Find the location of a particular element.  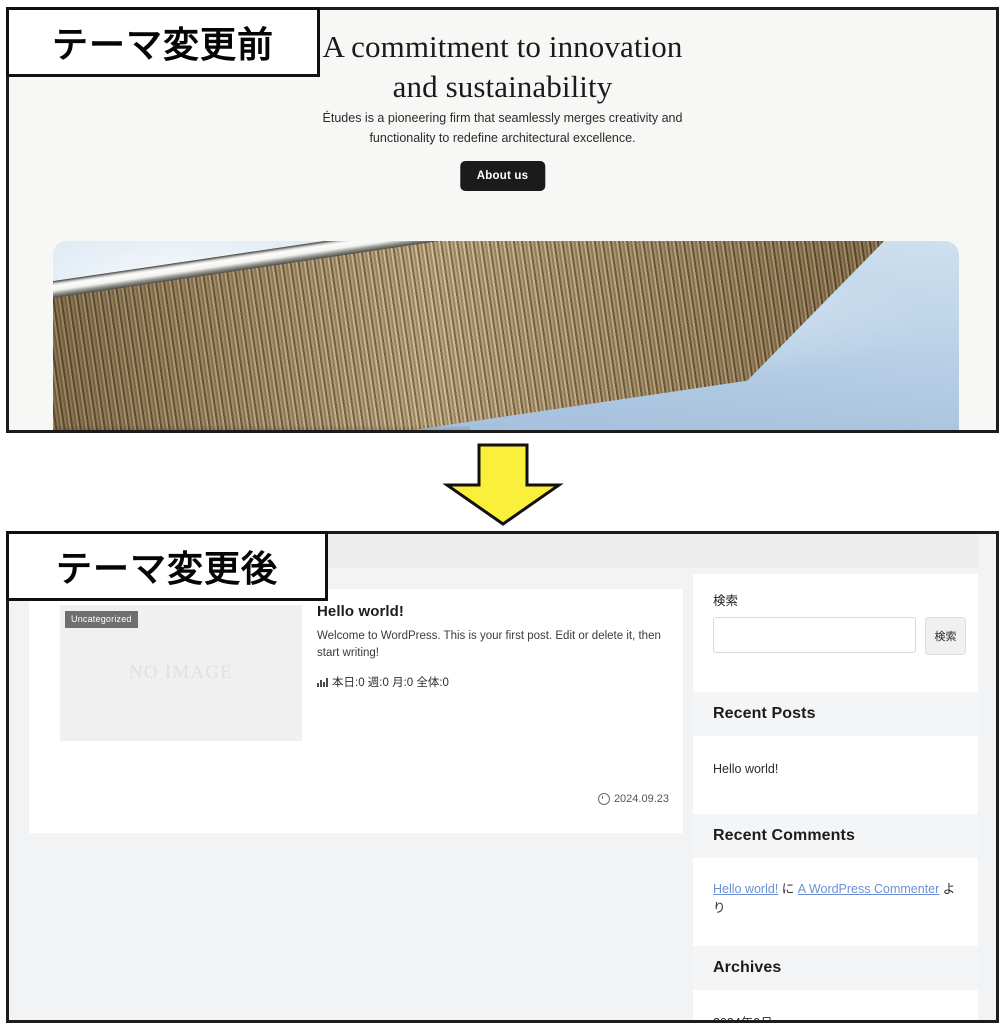

search-submit-button: 検索 is located at coordinates (945, 636).